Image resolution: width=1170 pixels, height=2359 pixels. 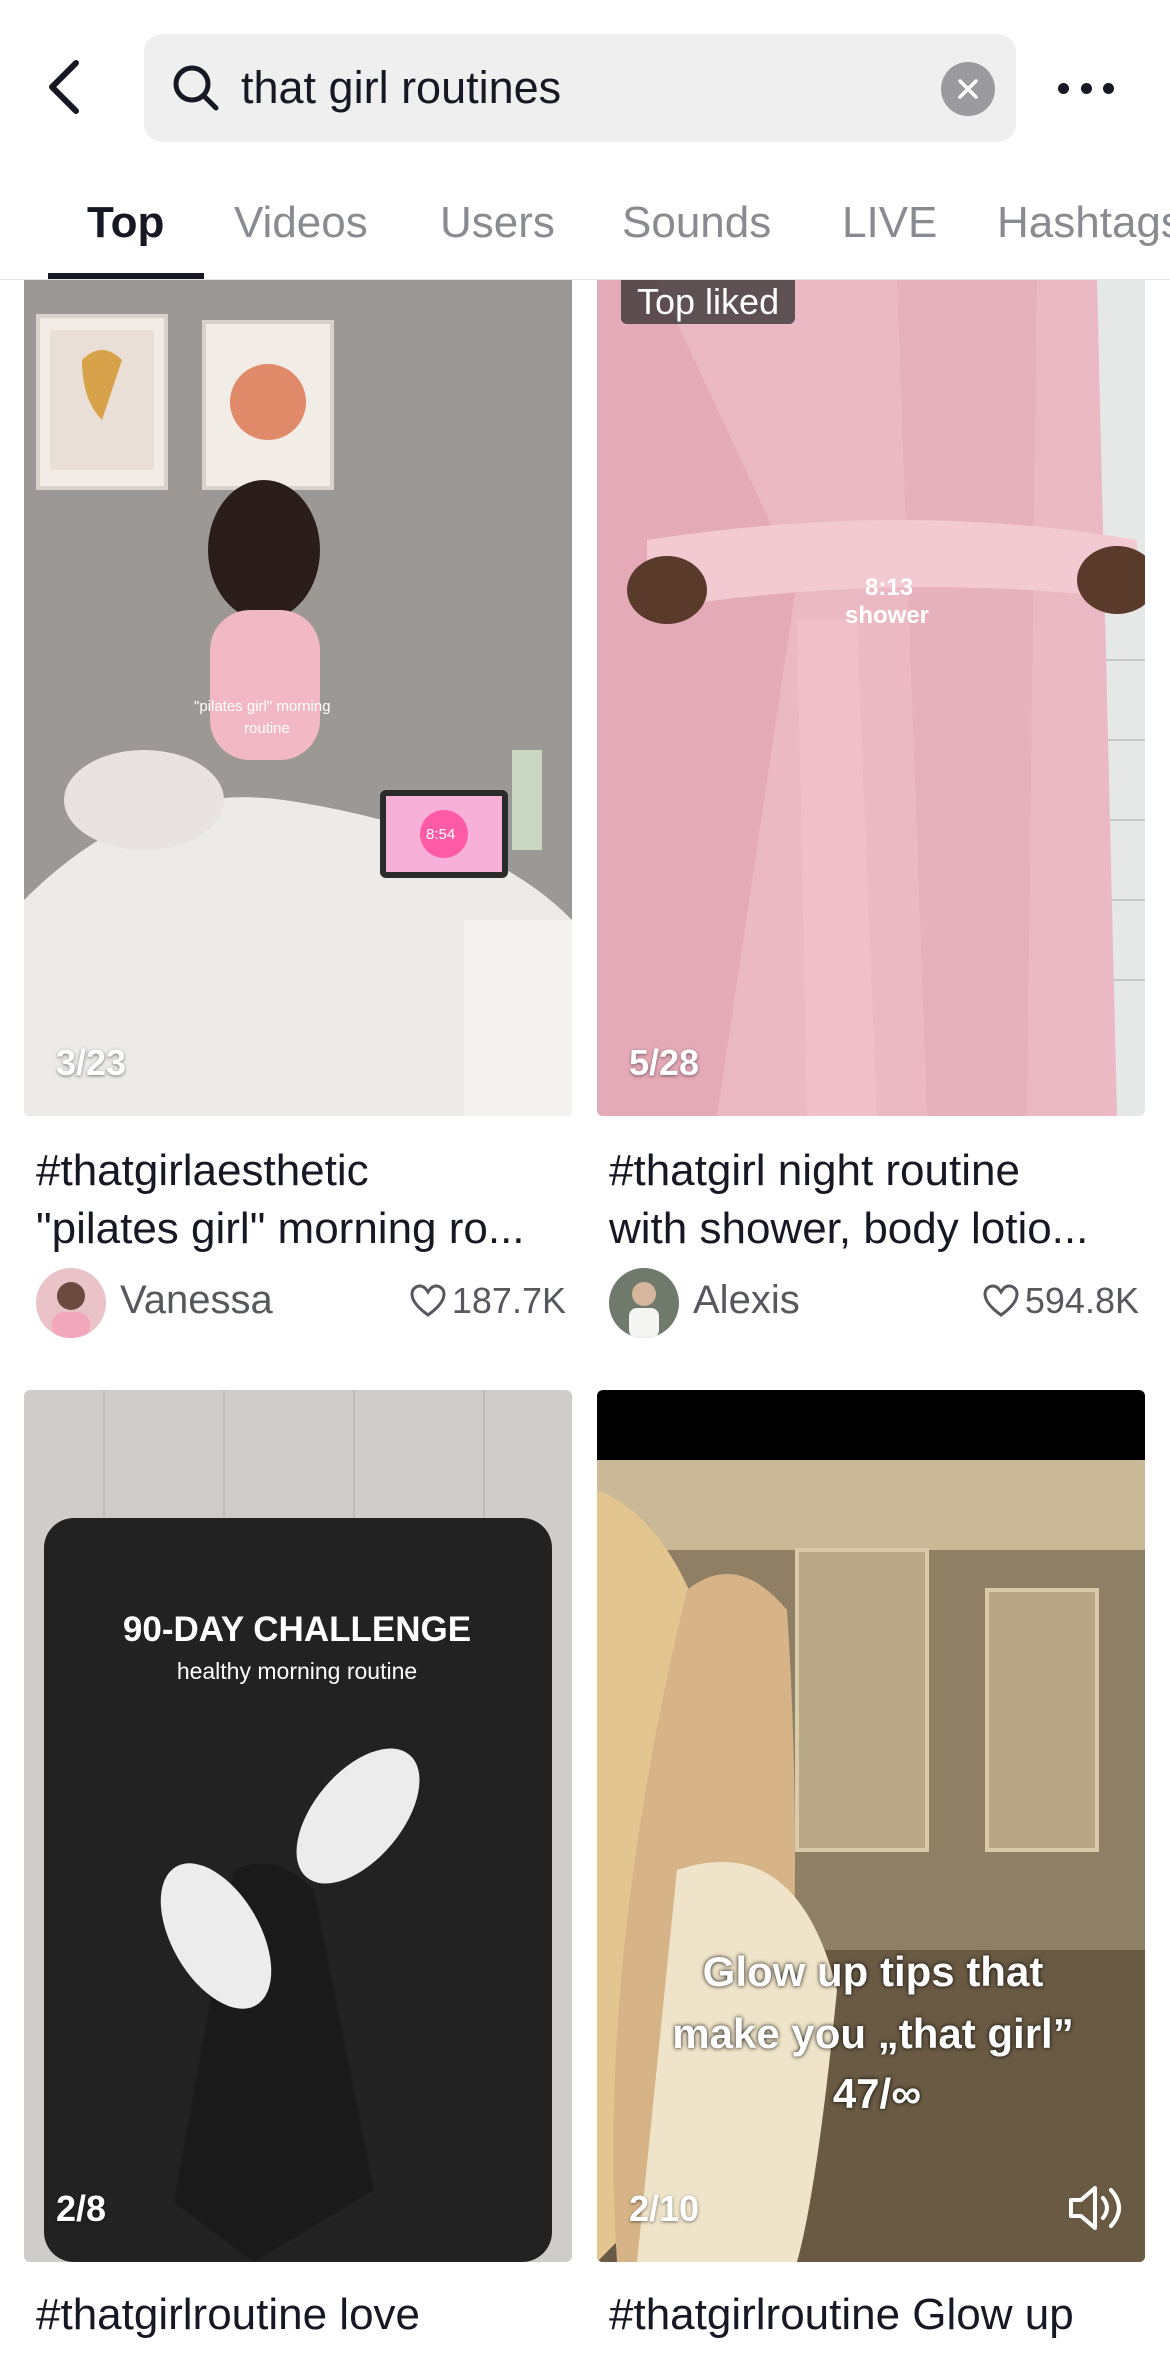 What do you see at coordinates (267, 728) in the screenshot?
I see `overlay-text: routine` at bounding box center [267, 728].